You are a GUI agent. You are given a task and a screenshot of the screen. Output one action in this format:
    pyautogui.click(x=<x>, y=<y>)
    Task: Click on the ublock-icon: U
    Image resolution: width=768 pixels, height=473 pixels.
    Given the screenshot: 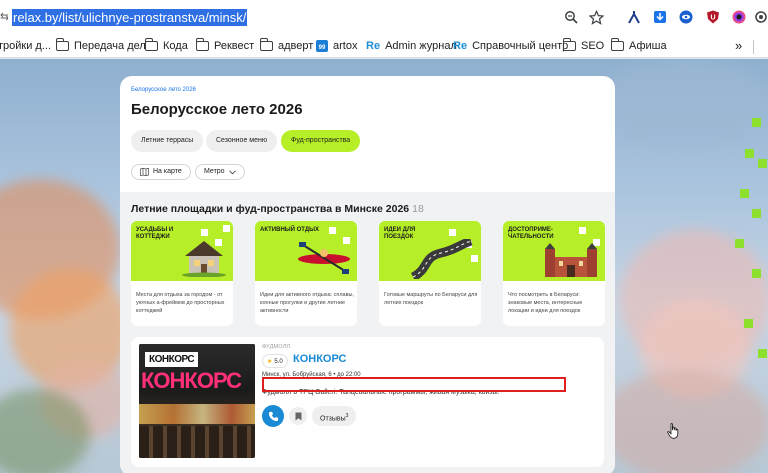 What is the action you would take?
    pyautogui.click(x=713, y=17)
    